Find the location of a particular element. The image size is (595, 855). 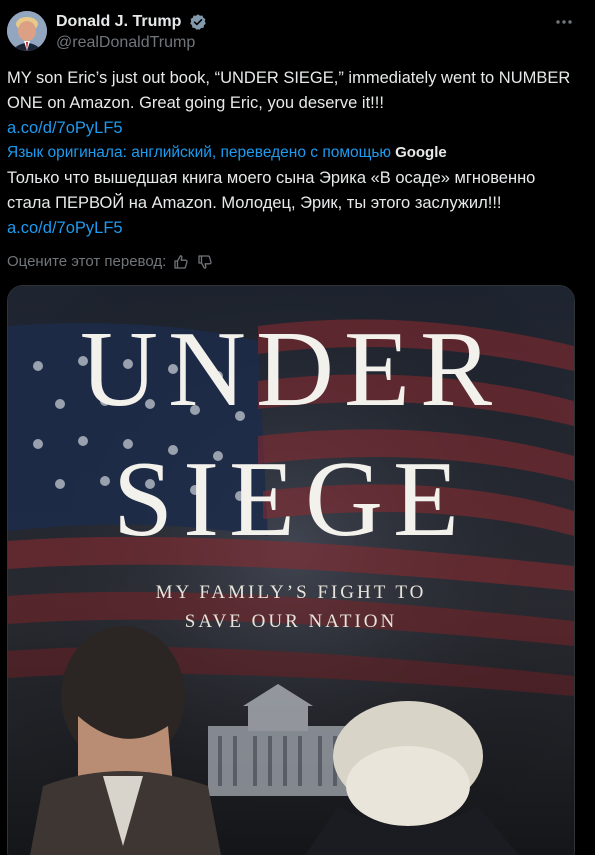

more-options-icon is located at coordinates (564, 22).